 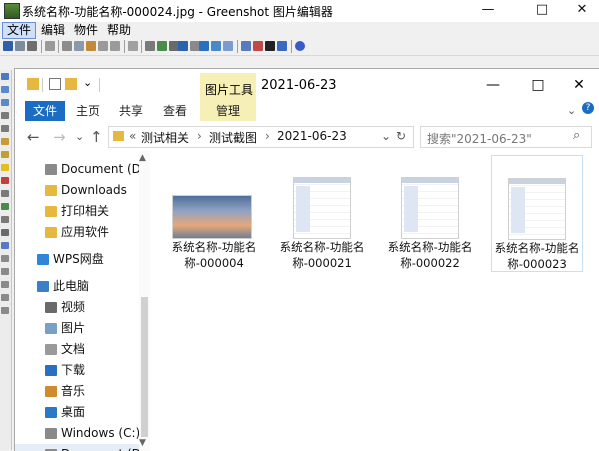 I want to click on fill-color-icon, so click(x=5, y=245).